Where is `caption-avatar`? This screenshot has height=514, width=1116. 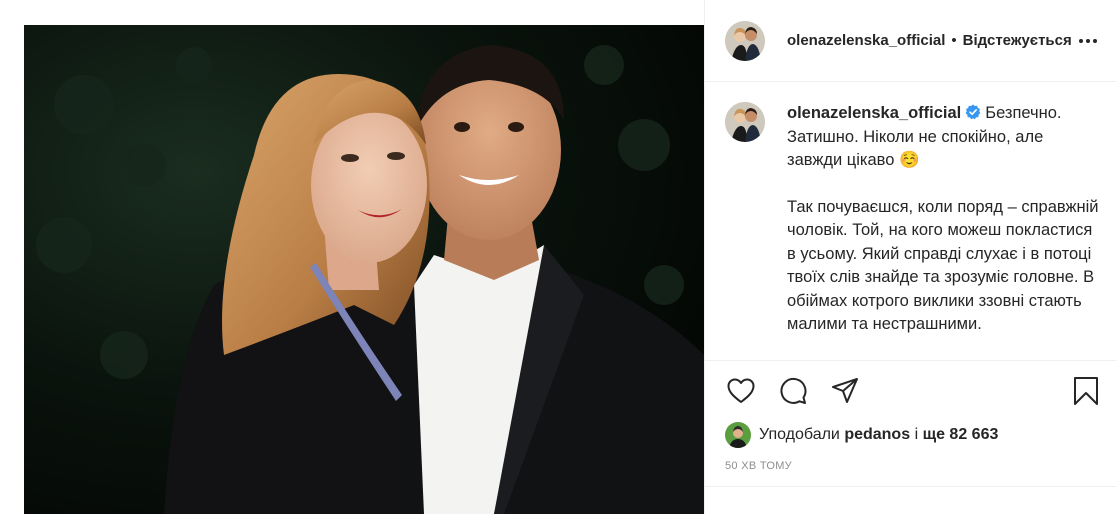
caption-avatar is located at coordinates (745, 122).